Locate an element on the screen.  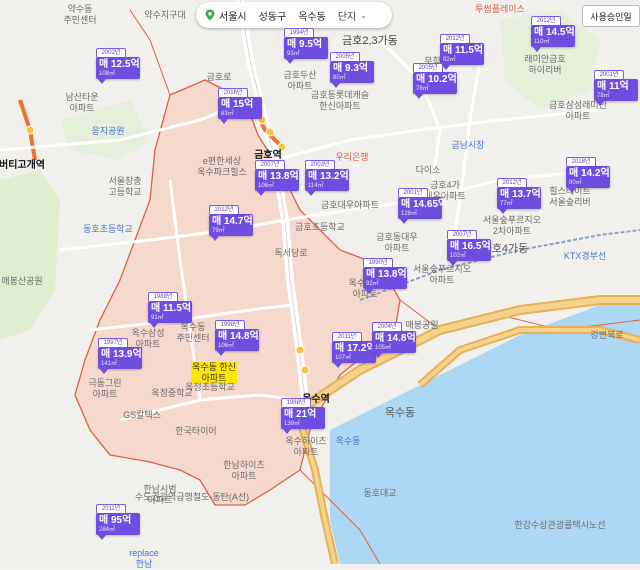
price-marker: 2011년 매 95억 284㎡ is located at coordinates (118, 522).